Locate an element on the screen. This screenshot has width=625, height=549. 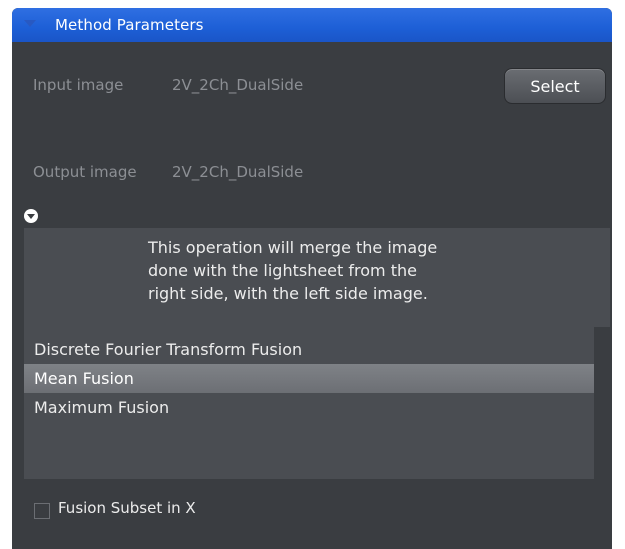
collapse-arrow-icon is located at coordinates (30, 23).